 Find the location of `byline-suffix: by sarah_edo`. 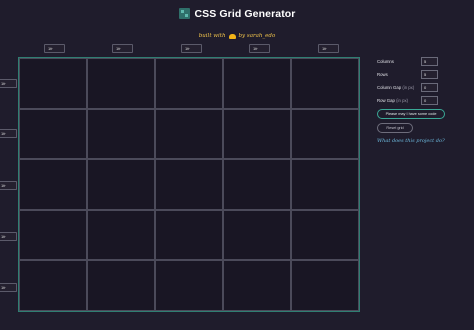

byline-suffix: by sarah_edo is located at coordinates (257, 36).